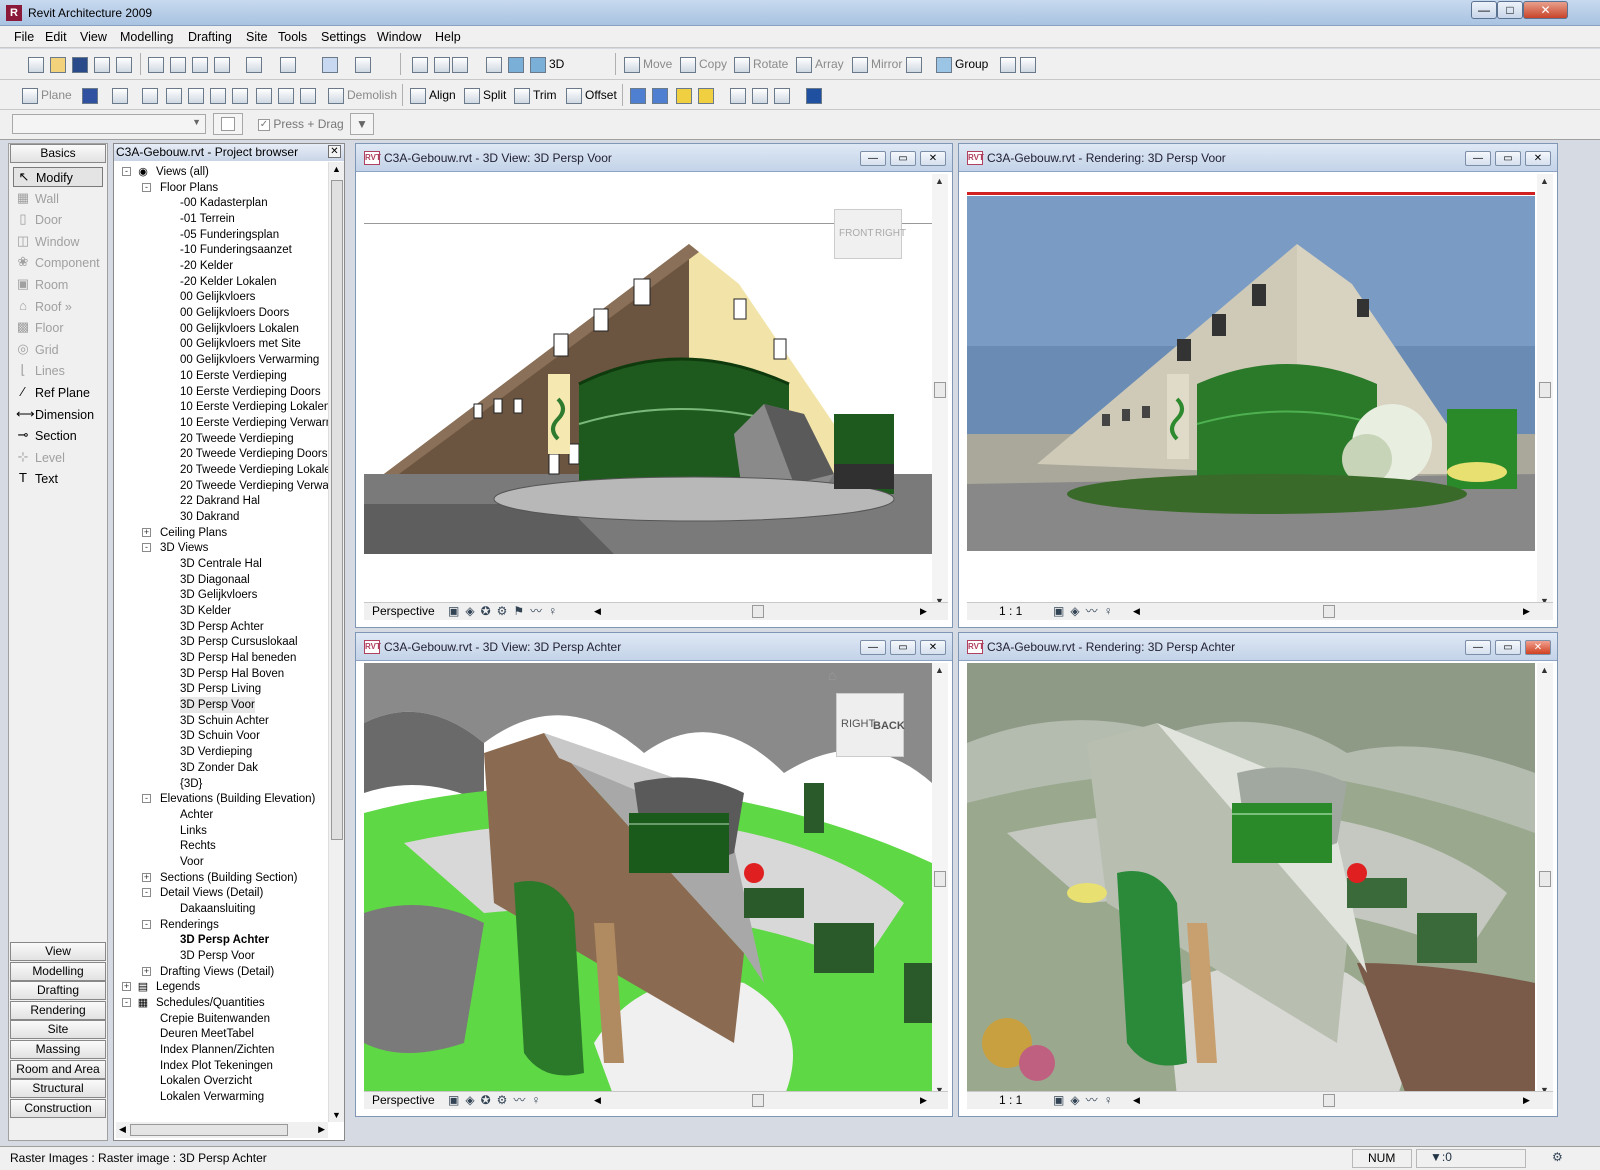 This screenshot has height=1170, width=1600. What do you see at coordinates (254, 486) in the screenshot?
I see `tree-view-node: 20 Tweede Verdieping Verwarm` at bounding box center [254, 486].